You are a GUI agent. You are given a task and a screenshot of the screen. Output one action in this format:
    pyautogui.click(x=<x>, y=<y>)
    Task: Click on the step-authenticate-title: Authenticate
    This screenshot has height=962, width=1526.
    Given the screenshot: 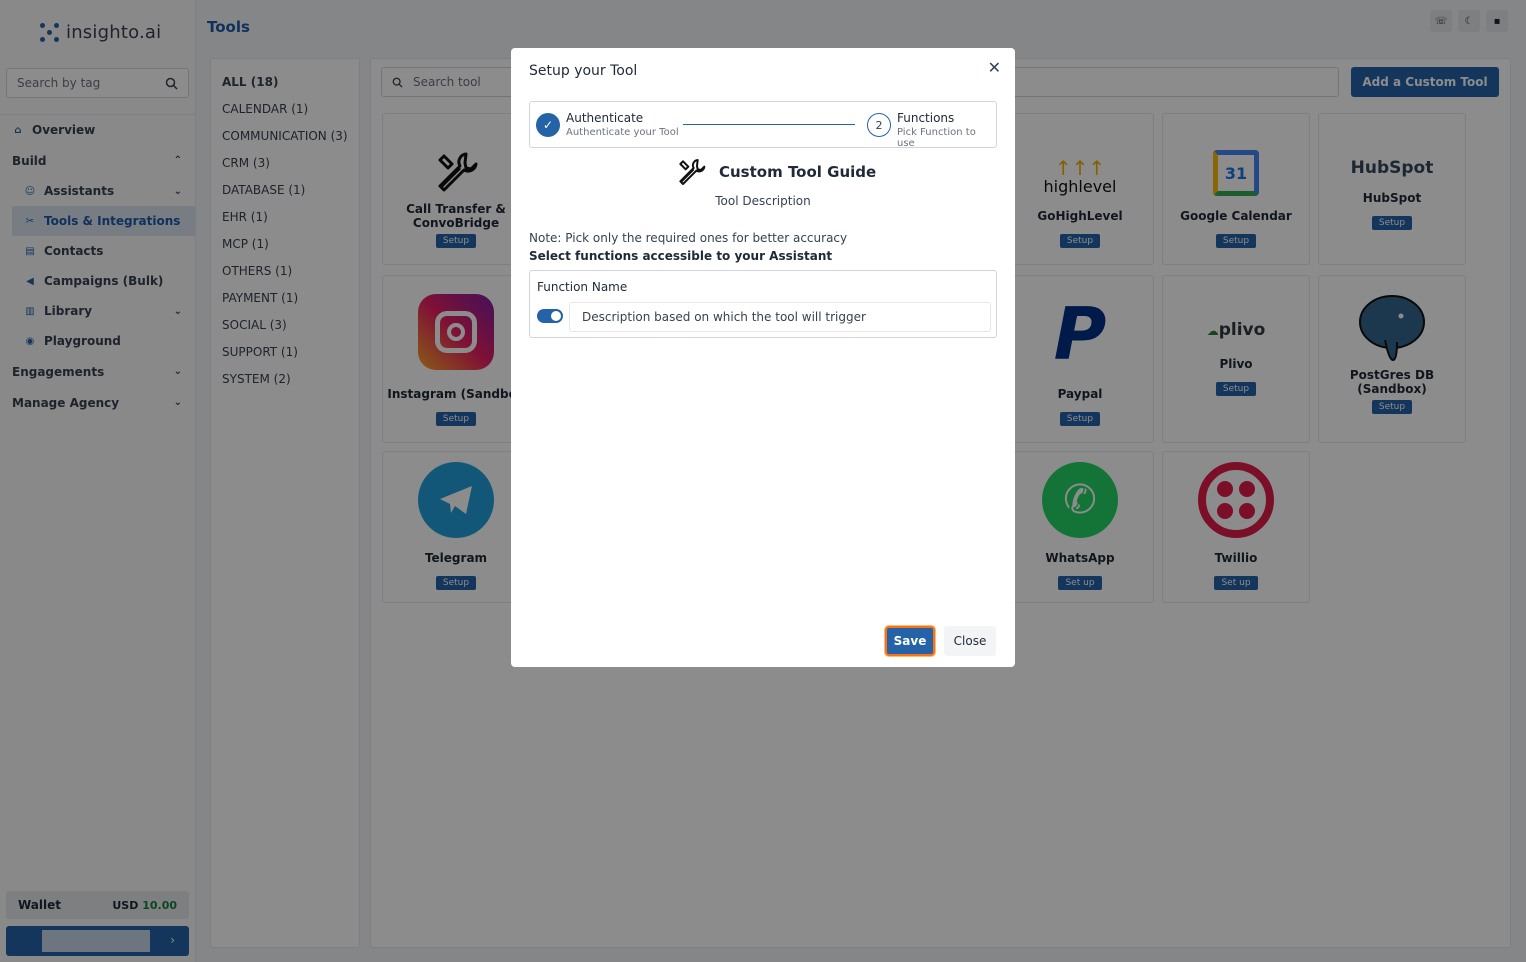 What is the action you would take?
    pyautogui.click(x=605, y=118)
    